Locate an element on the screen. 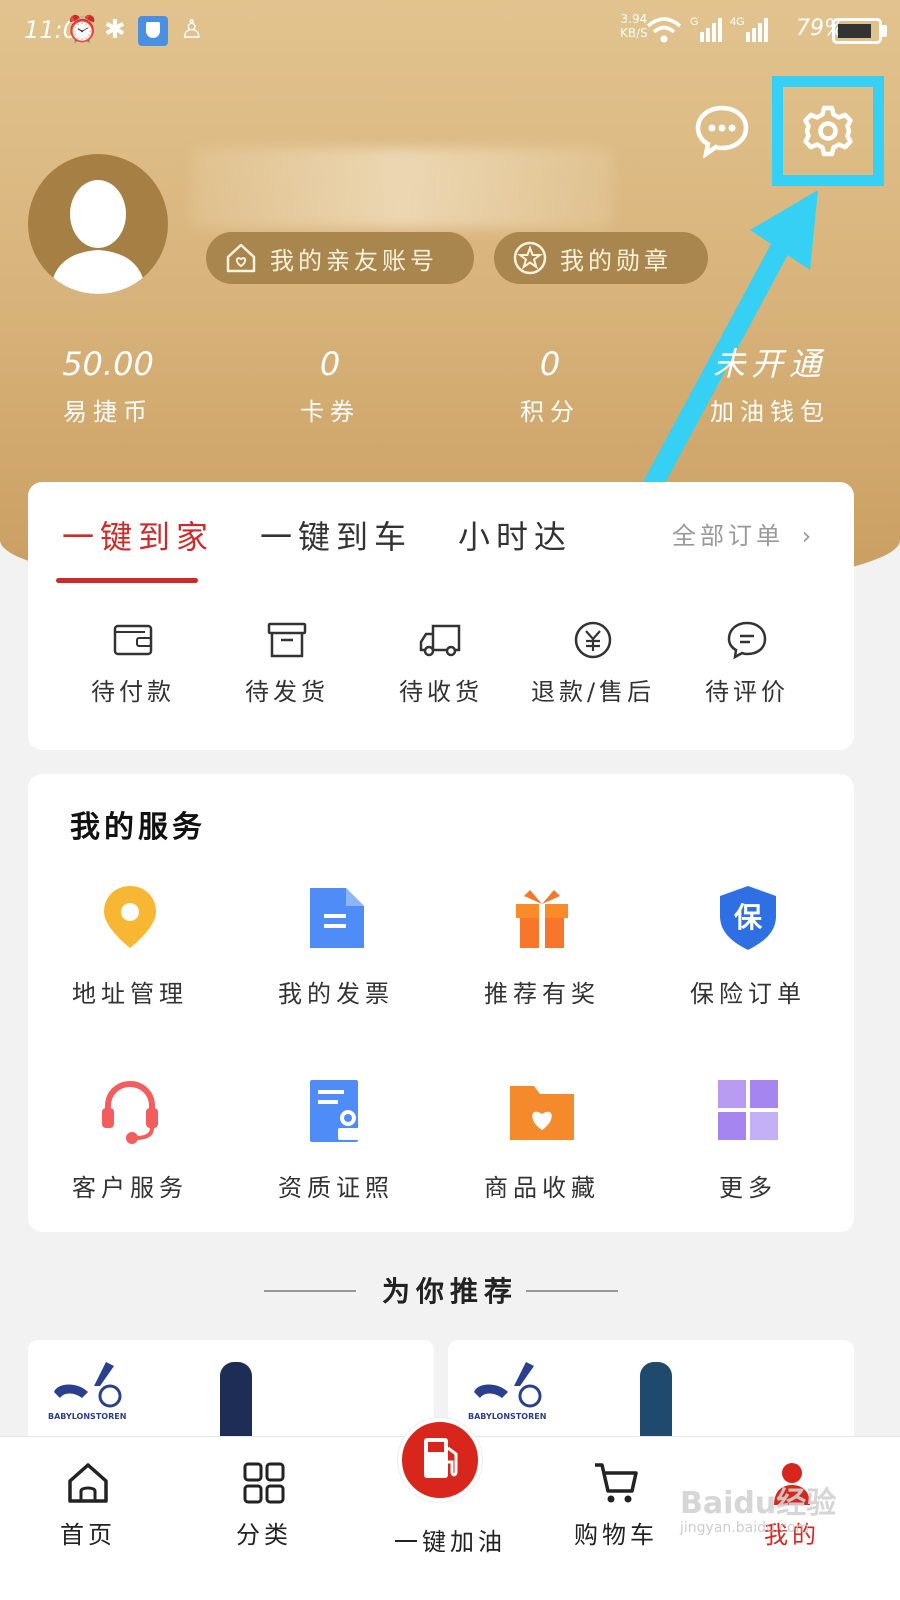  fuel-pump-icon is located at coordinates (441, 1458).